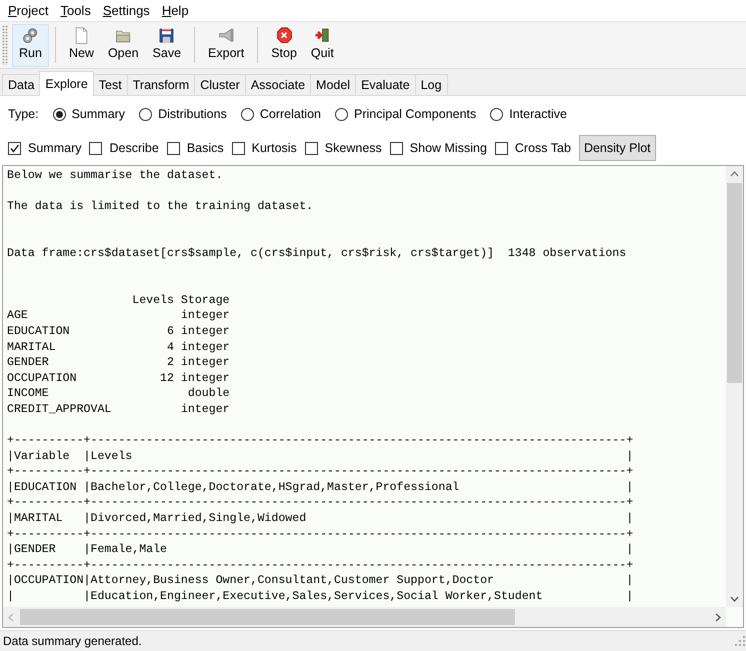 Image resolution: width=746 pixels, height=651 pixels. I want to click on output-line: |GENDER |Female,Male |, so click(320, 550).